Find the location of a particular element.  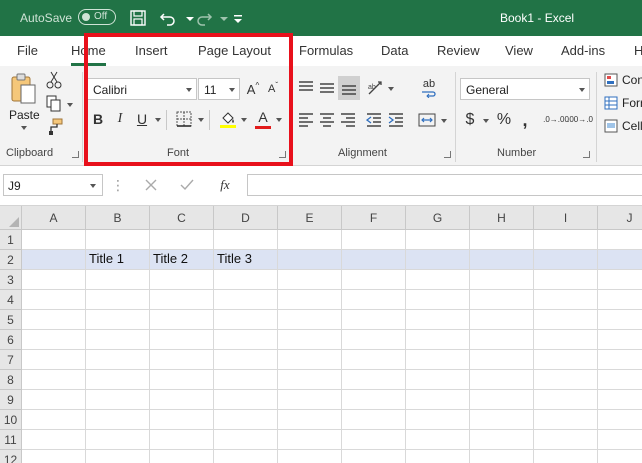

conditional-formatting-label: Con is located at coordinates (632, 80).